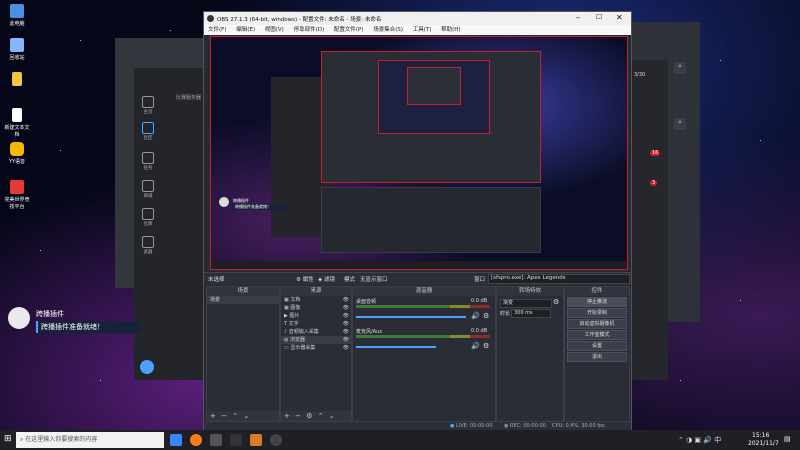 The width and height of the screenshot is (800, 450). What do you see at coordinates (243, 354) in the screenshot?
I see `scenes-dock: 场景 场景 + − ⌃ ⌄` at bounding box center [243, 354].